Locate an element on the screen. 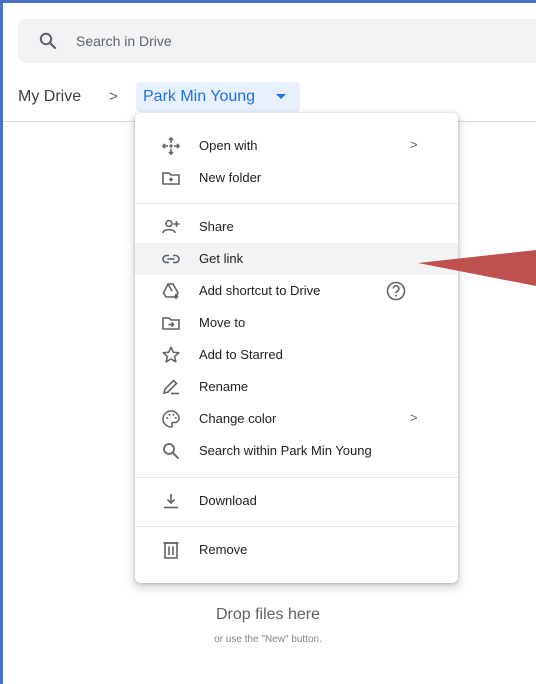 This screenshot has width=536, height=684. menu-item-label: Add shortcut to Drive is located at coordinates (260, 290).